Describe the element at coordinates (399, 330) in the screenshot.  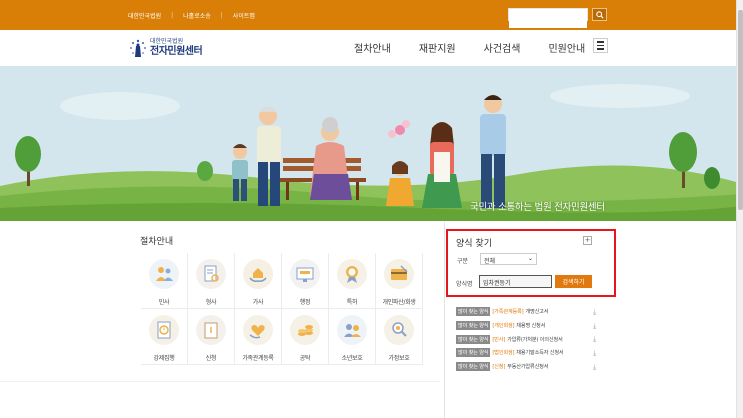
I see `magnifier-icon` at that location.